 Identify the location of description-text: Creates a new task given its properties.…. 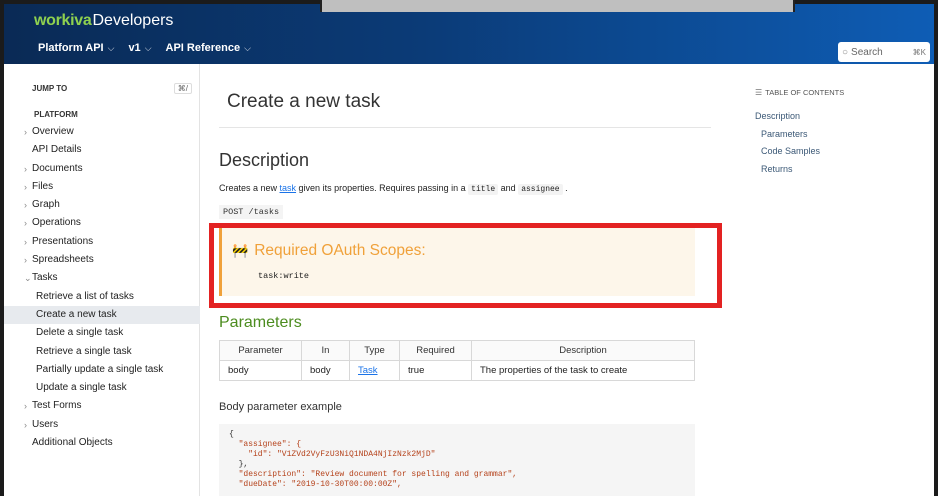
(393, 189).